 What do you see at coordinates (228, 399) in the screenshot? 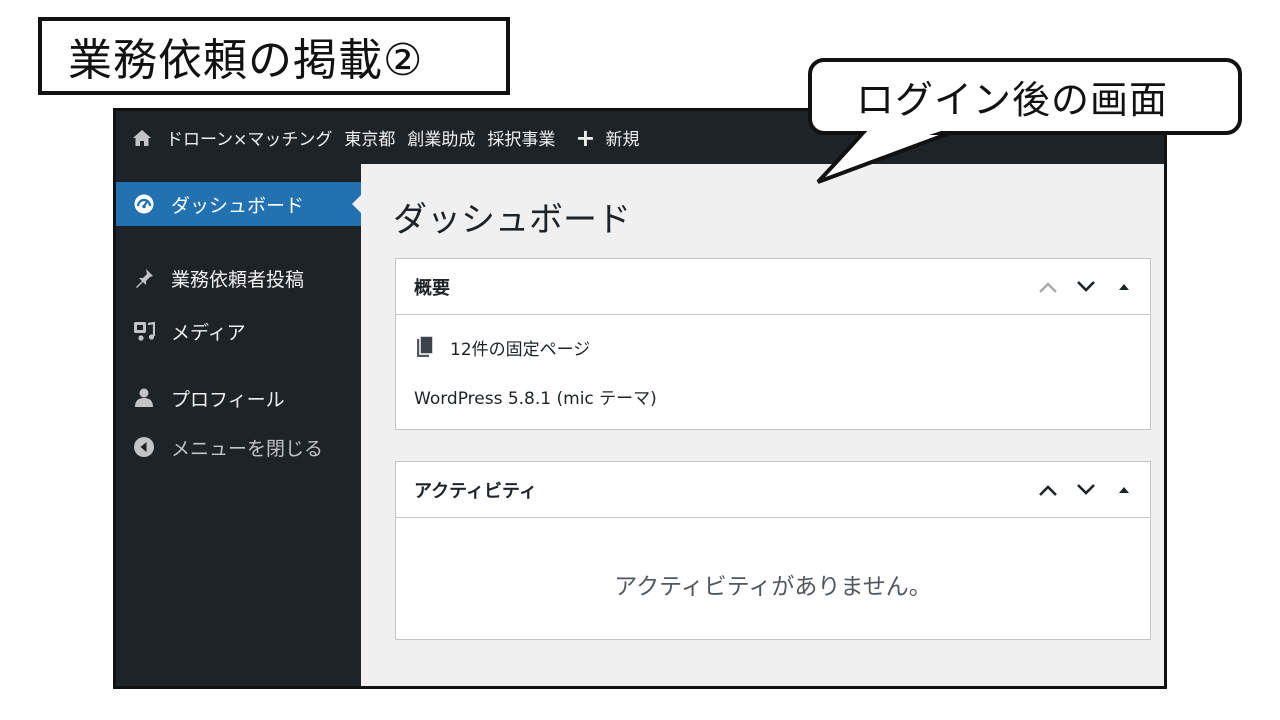
I see `sidebar-item-label: プロフィール` at bounding box center [228, 399].